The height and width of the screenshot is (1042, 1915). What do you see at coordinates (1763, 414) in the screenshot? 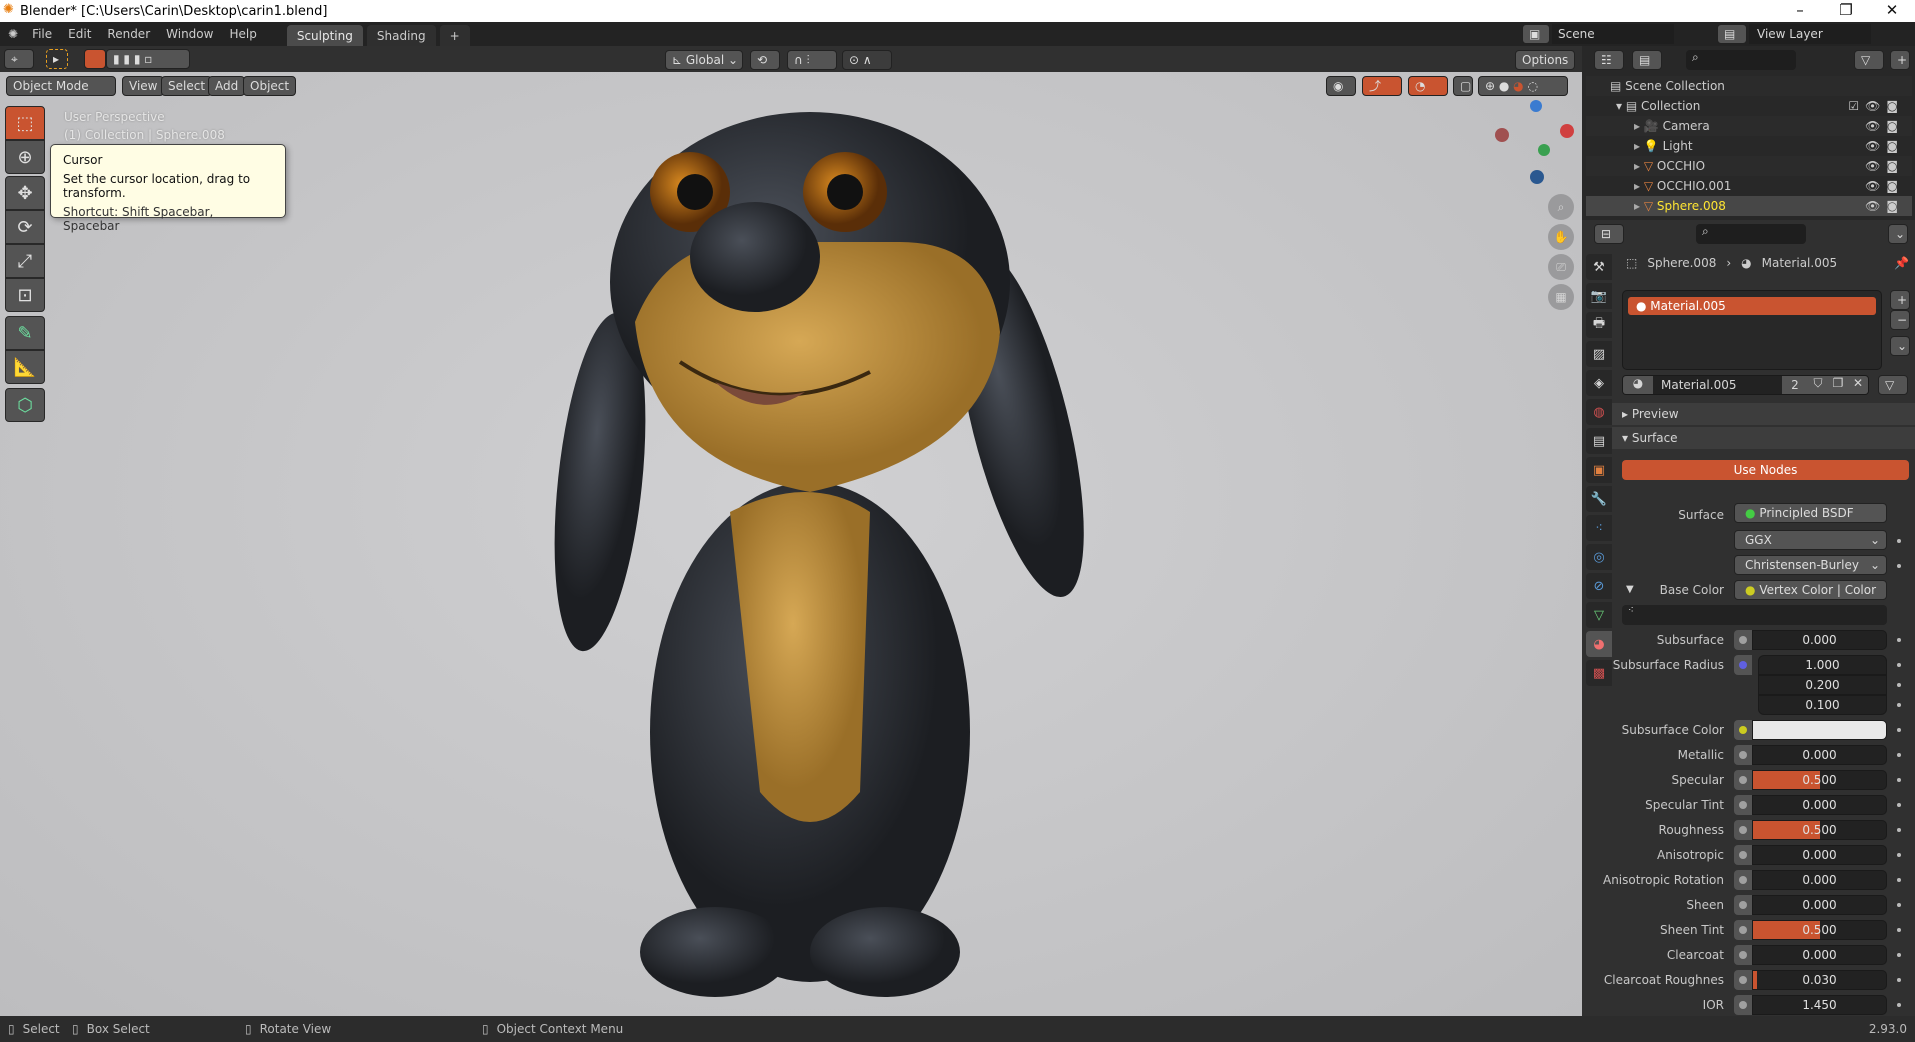
I see `preview-panel-header: ▸ Preview` at bounding box center [1763, 414].